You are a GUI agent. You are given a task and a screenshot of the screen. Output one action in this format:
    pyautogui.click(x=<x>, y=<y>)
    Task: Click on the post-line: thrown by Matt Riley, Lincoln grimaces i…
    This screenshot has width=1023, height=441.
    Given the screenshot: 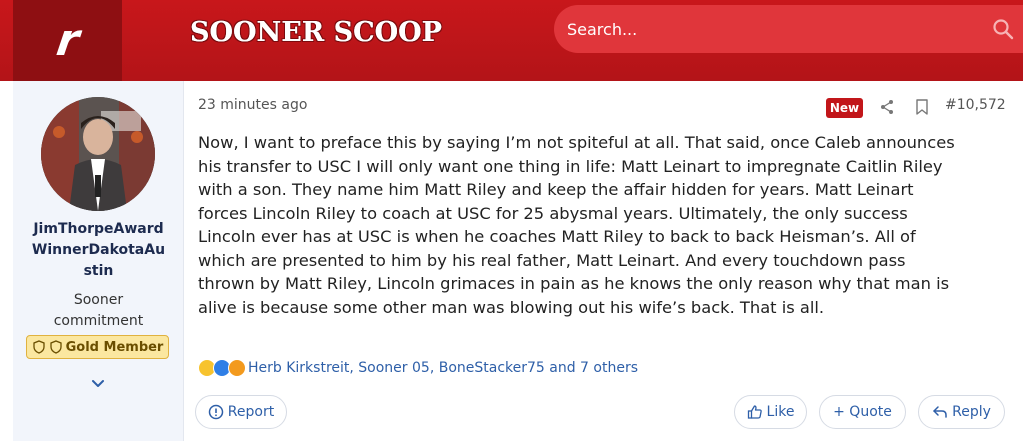 What is the action you would take?
    pyautogui.click(x=574, y=283)
    